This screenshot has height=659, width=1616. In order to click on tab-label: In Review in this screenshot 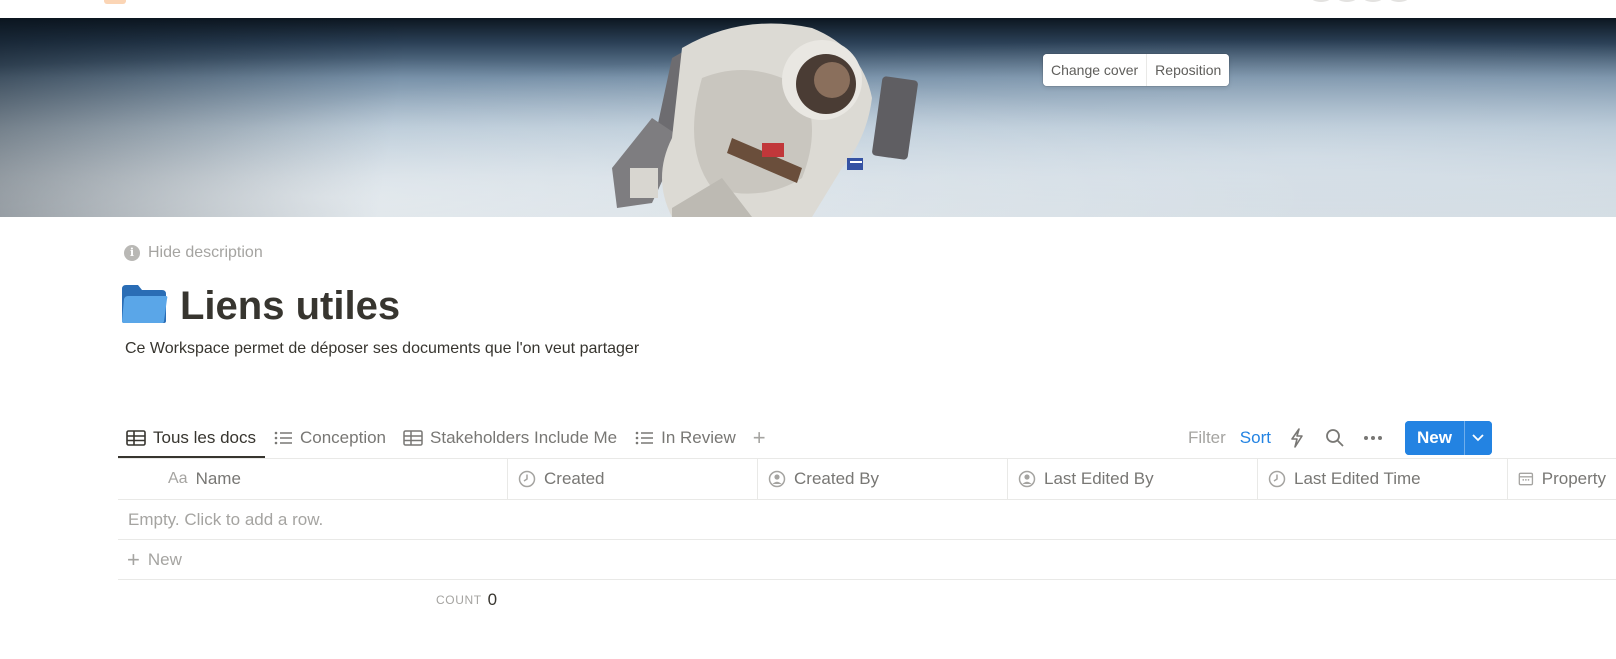, I will do `click(698, 437)`.